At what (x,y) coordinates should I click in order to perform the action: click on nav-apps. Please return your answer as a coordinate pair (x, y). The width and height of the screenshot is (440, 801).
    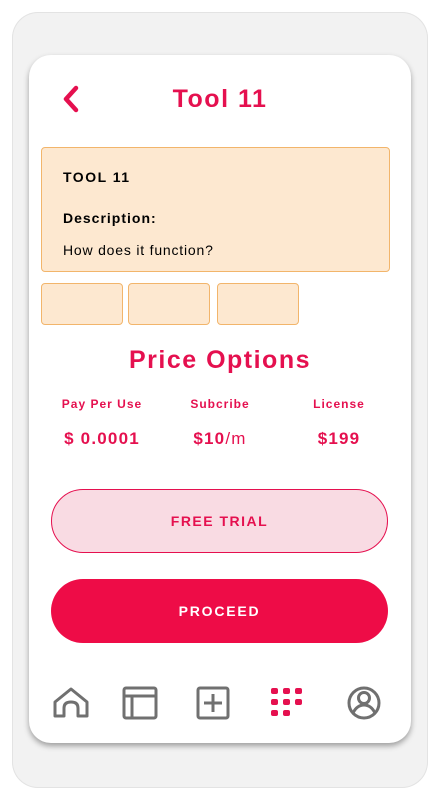
    Looking at the image, I should click on (287, 704).